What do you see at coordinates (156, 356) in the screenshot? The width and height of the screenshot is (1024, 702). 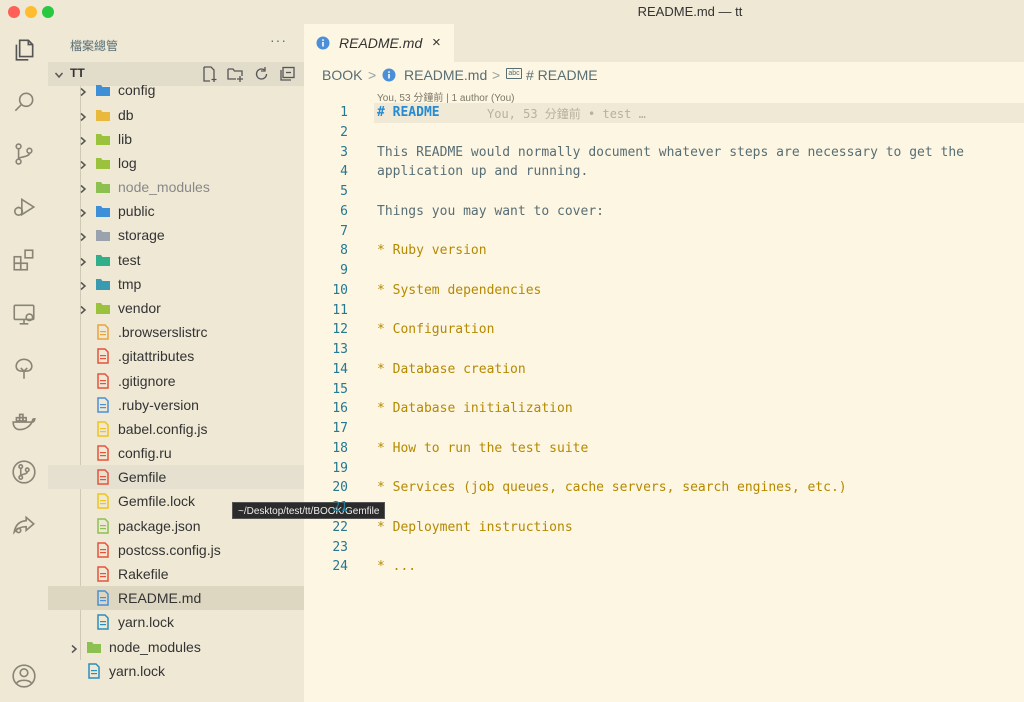 I see `item-label: .gitattributes` at bounding box center [156, 356].